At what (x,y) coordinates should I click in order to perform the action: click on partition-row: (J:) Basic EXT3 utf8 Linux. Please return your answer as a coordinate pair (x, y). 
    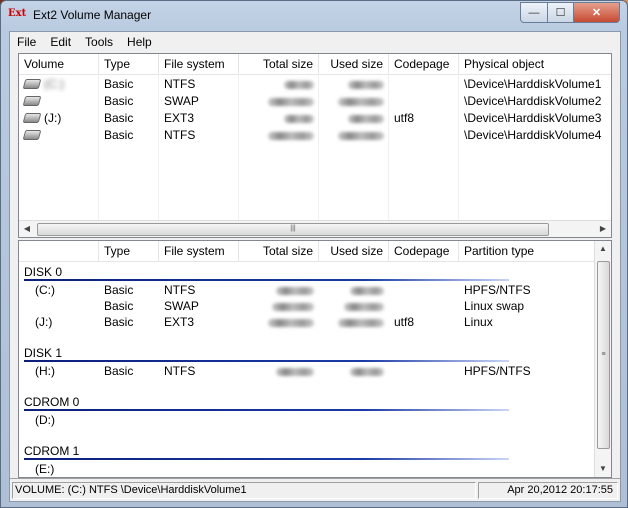
    Looking at the image, I should click on (306, 322).